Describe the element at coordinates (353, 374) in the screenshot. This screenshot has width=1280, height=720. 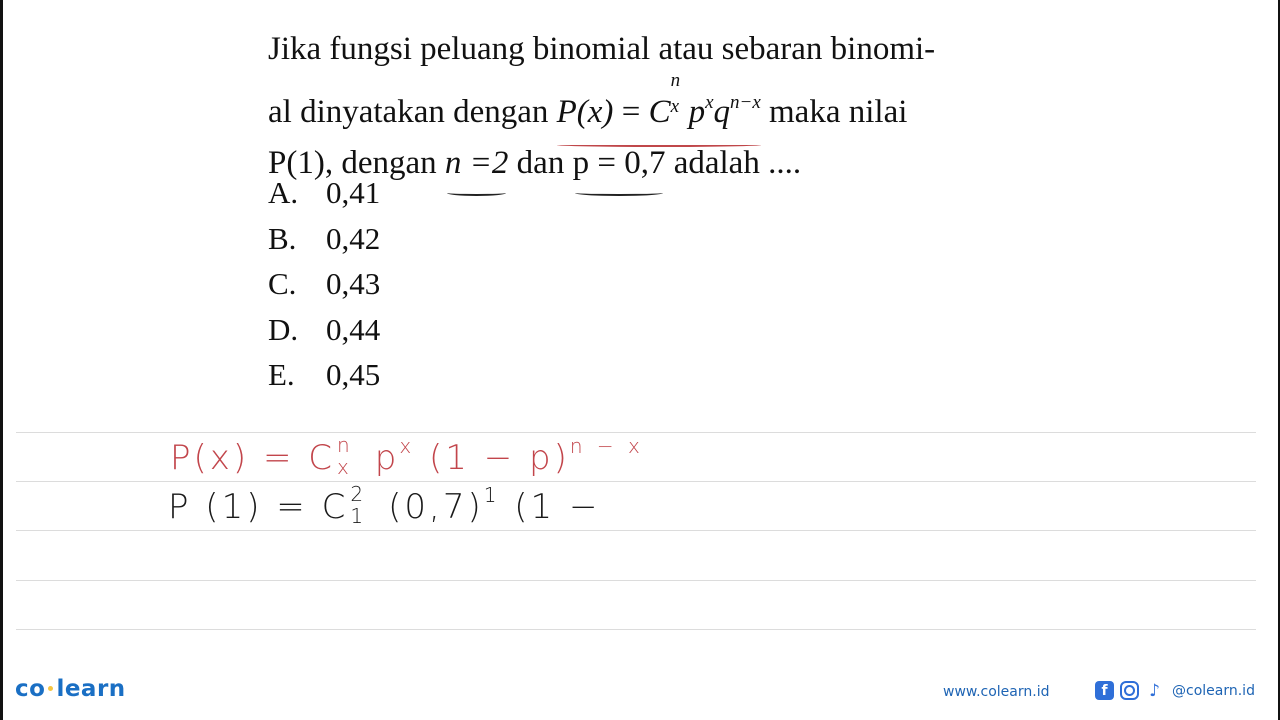
I see `option-value: 0,45` at that location.